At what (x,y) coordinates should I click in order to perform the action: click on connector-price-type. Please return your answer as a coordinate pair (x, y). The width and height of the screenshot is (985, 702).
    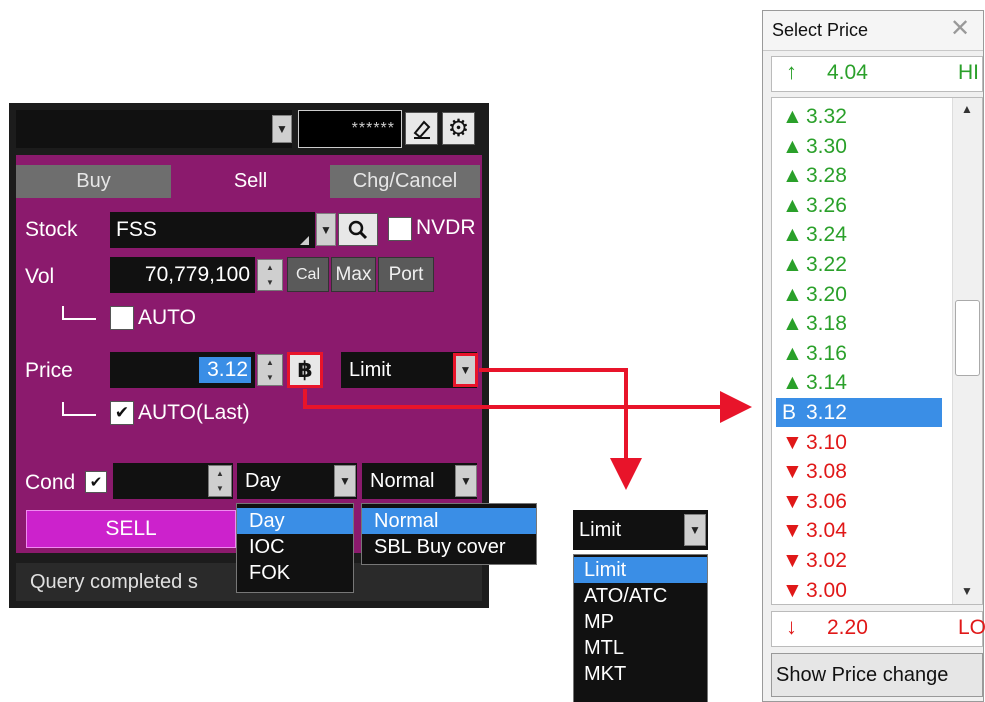
    Looking at the image, I should click on (560, 429).